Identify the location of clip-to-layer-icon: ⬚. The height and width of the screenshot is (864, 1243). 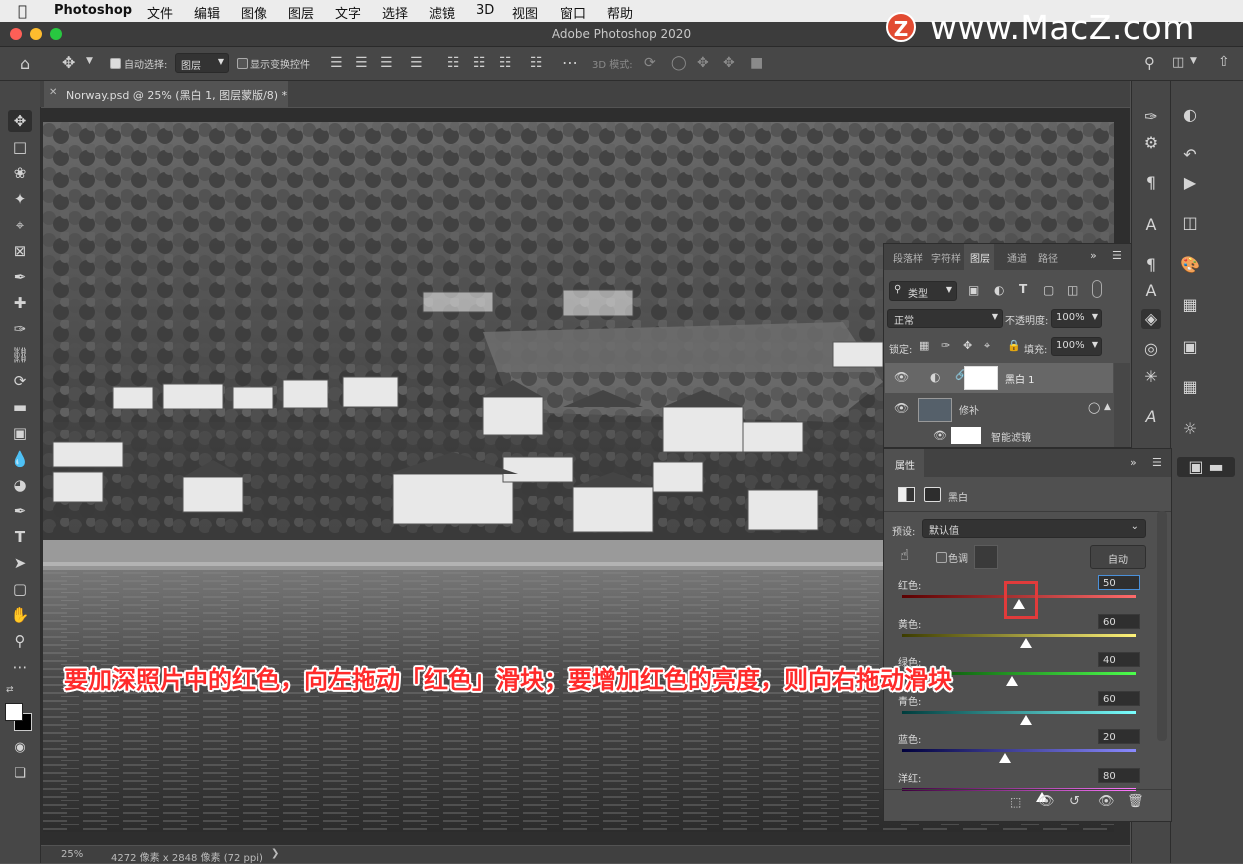
(1015, 802).